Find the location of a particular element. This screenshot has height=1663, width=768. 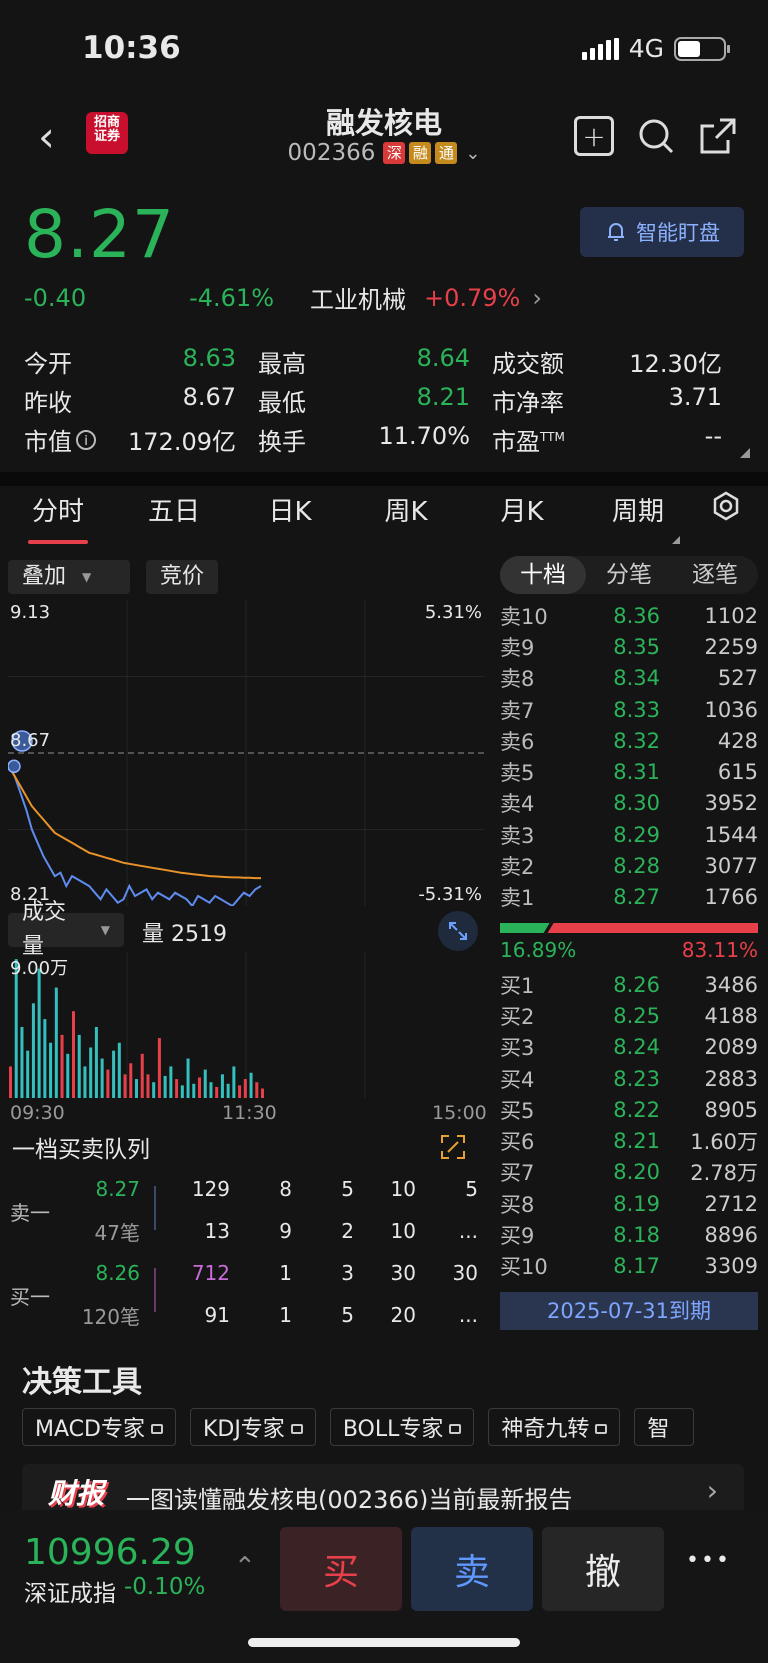

add-watchlist-icon: + is located at coordinates (594, 136).